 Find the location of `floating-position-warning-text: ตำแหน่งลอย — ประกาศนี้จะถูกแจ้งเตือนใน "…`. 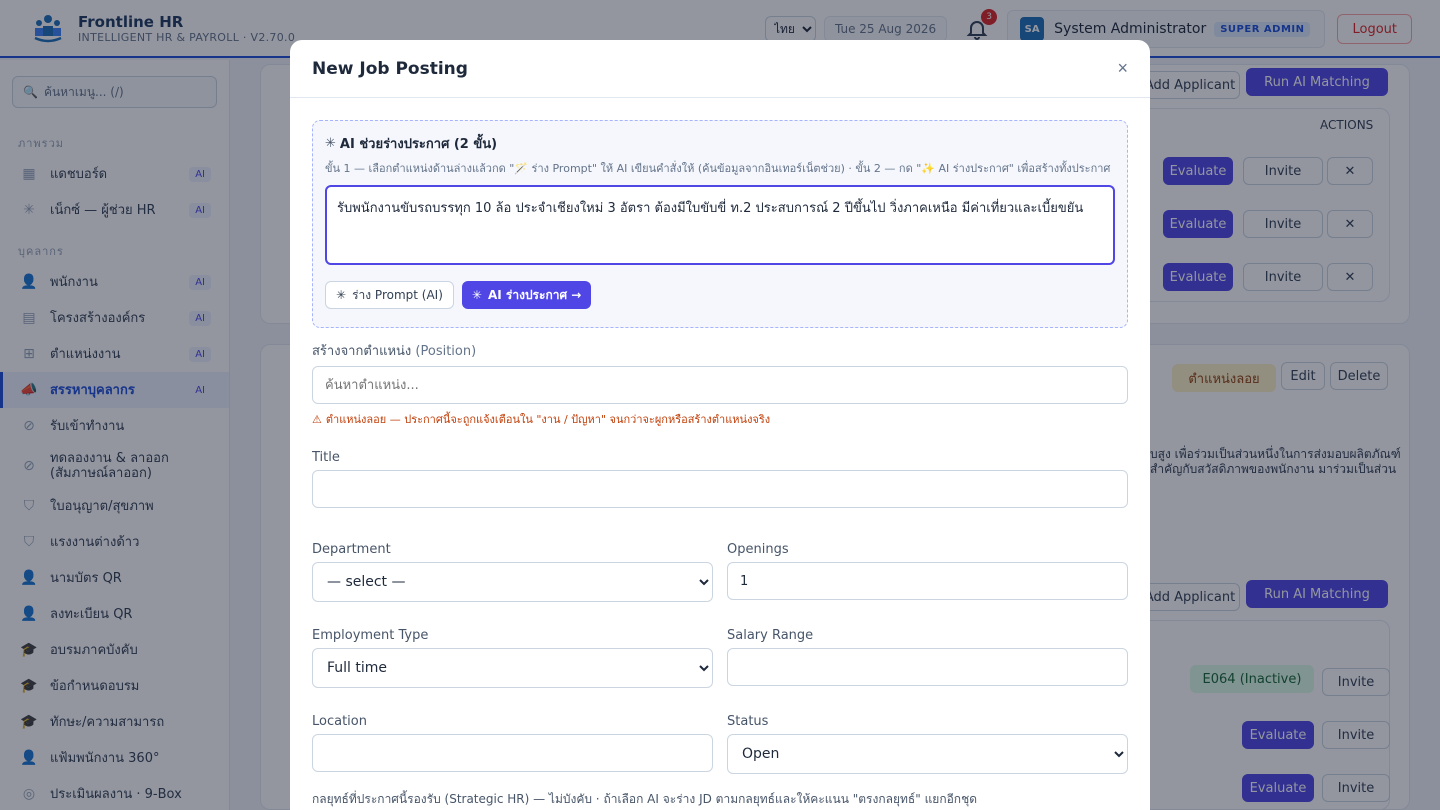

floating-position-warning-text: ตำแหน่งลอย — ประกาศนี้จะถูกแจ้งเตือนใน "… is located at coordinates (548, 419).